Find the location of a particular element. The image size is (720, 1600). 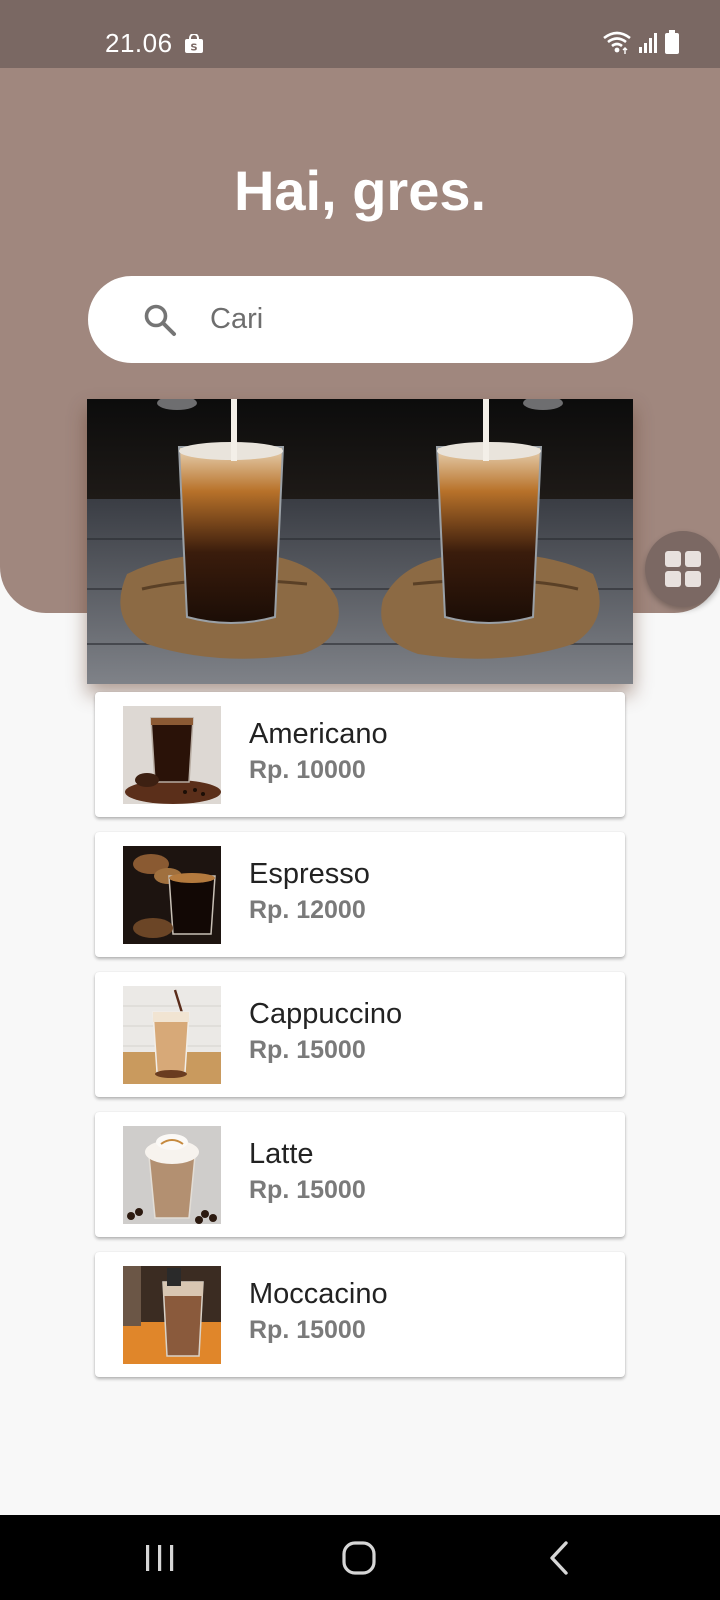

grid-menu-button is located at coordinates (682, 569).